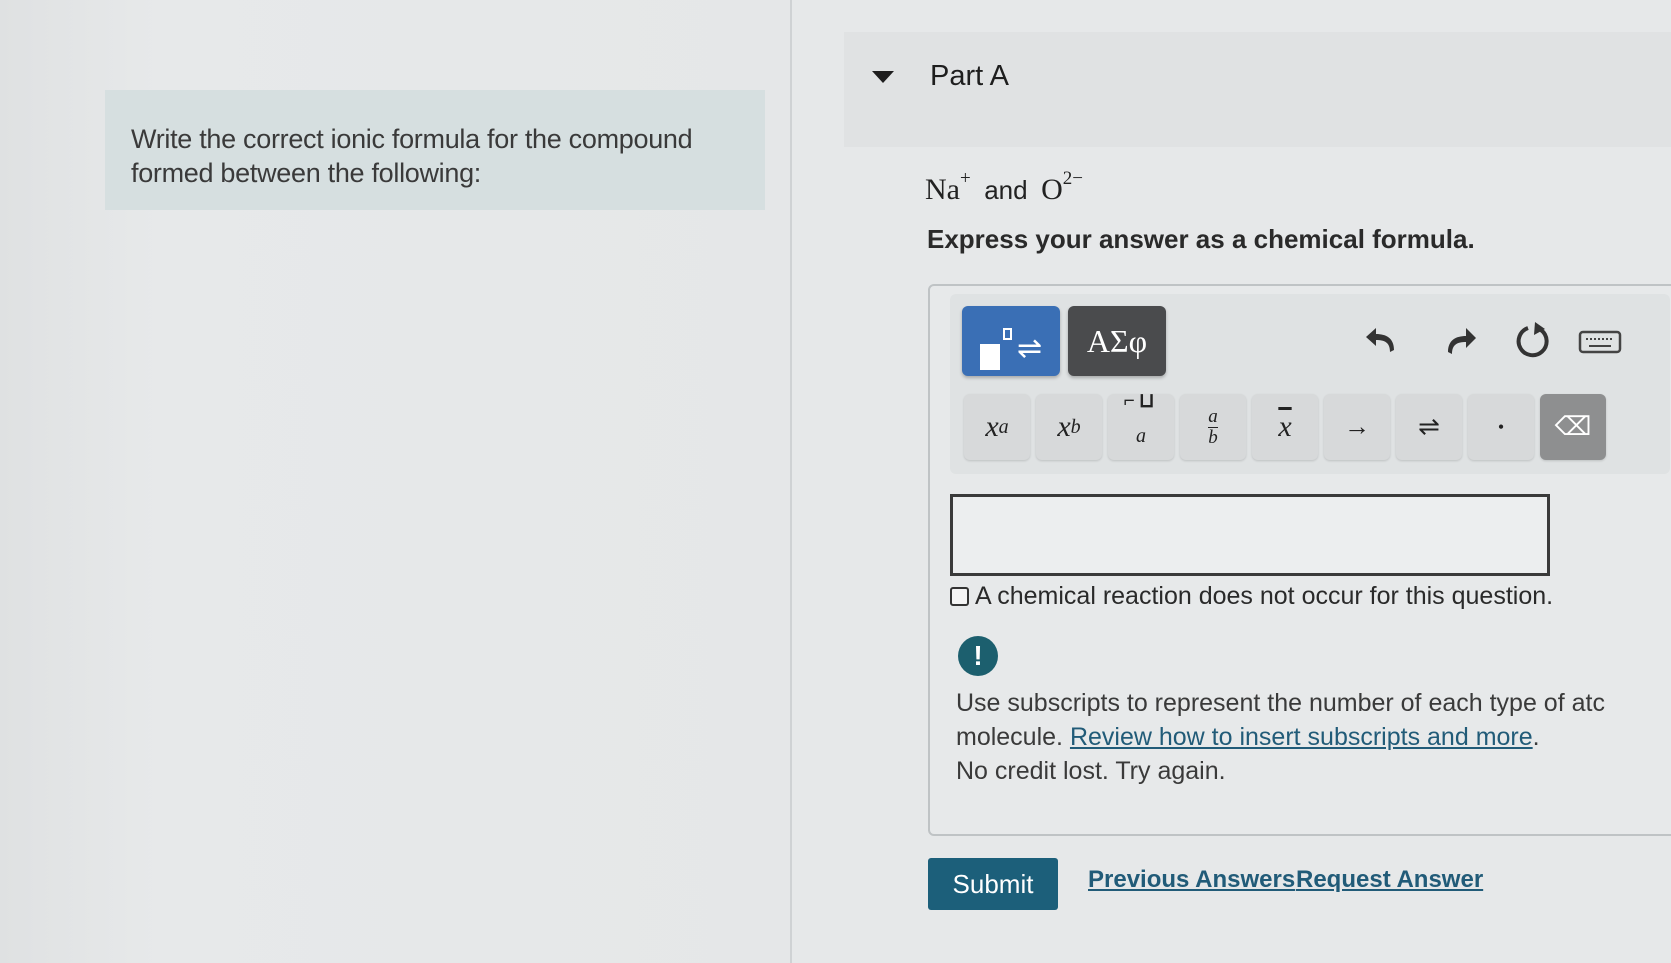 The width and height of the screenshot is (1671, 963). Describe the element at coordinates (1429, 427) in the screenshot. I see `equilibrium-arrow-key: ⇌` at that location.